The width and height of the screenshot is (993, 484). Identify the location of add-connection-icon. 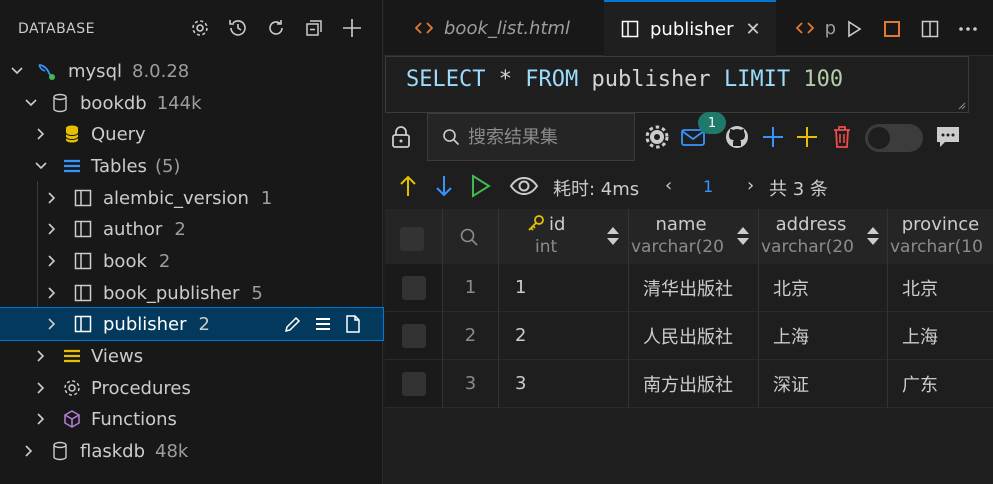
(352, 28).